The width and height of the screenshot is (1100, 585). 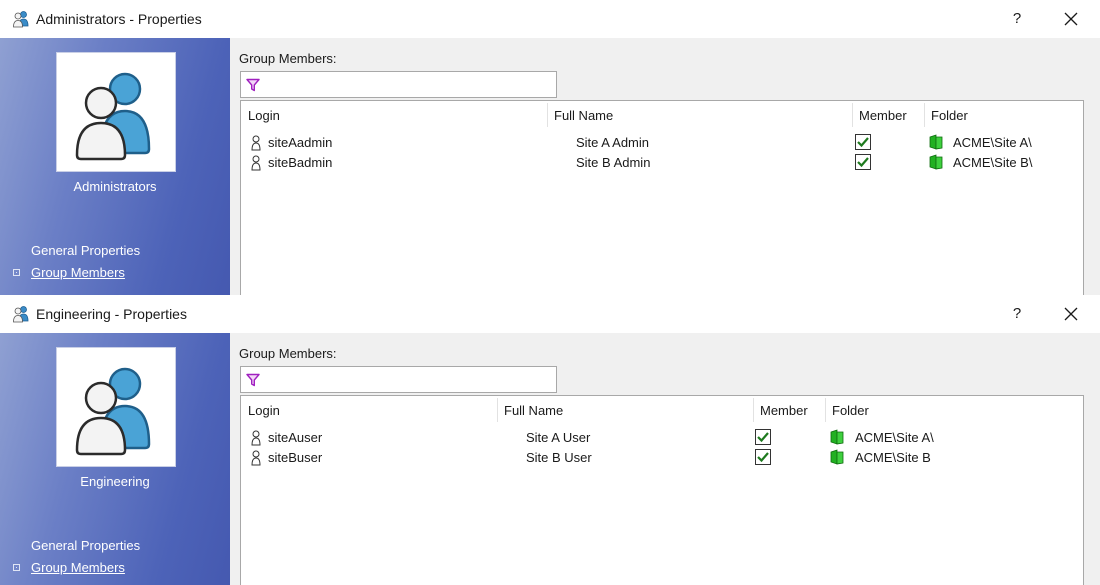 I want to click on full-name-cell: Site A Admin, so click(x=612, y=142).